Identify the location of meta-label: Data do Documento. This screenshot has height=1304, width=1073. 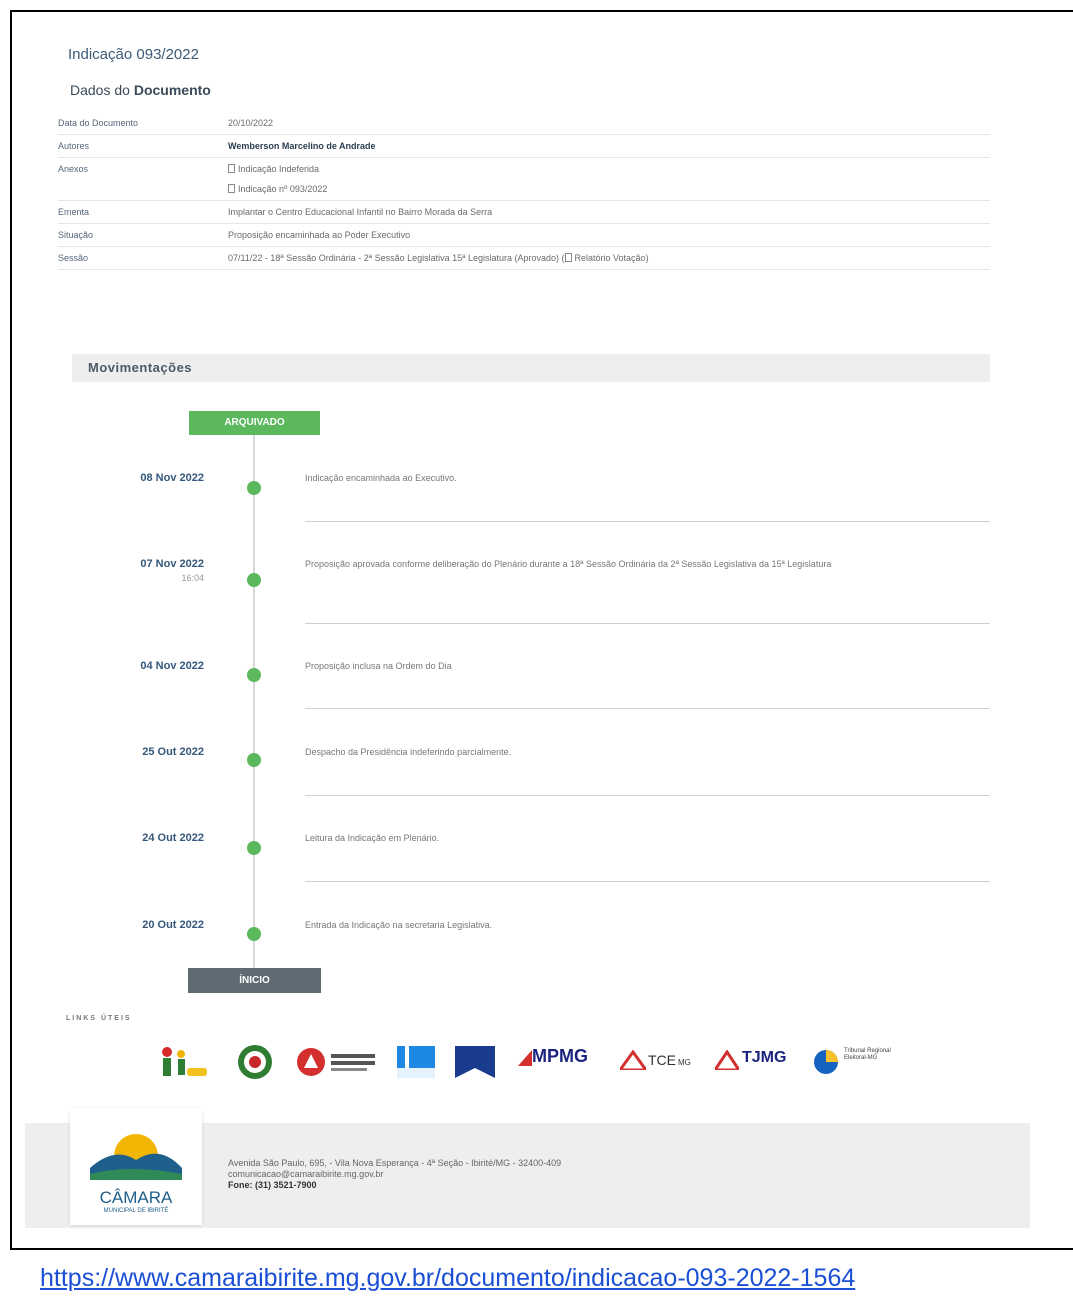
(98, 123).